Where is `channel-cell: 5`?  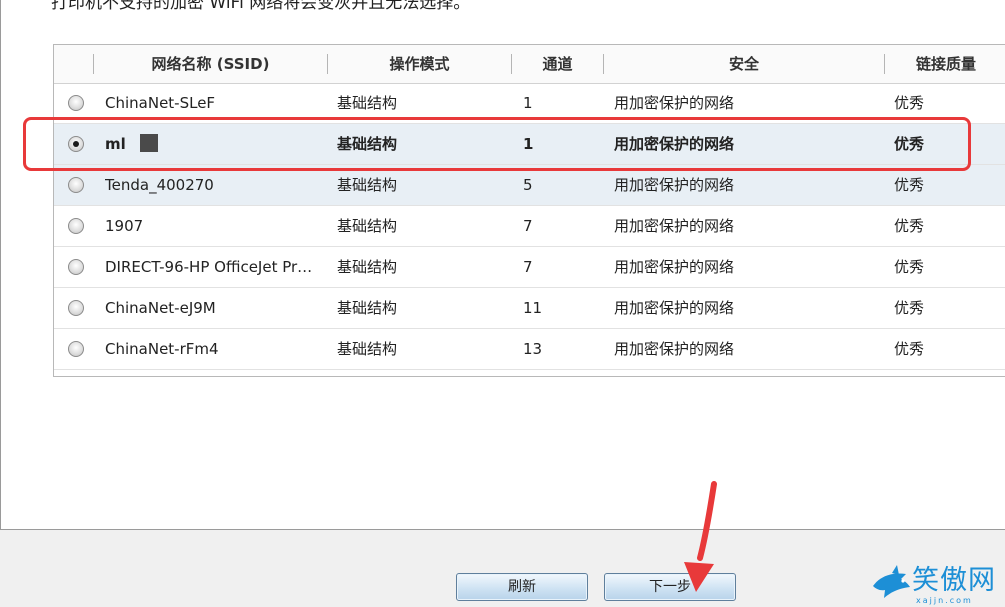
channel-cell: 5 is located at coordinates (528, 185).